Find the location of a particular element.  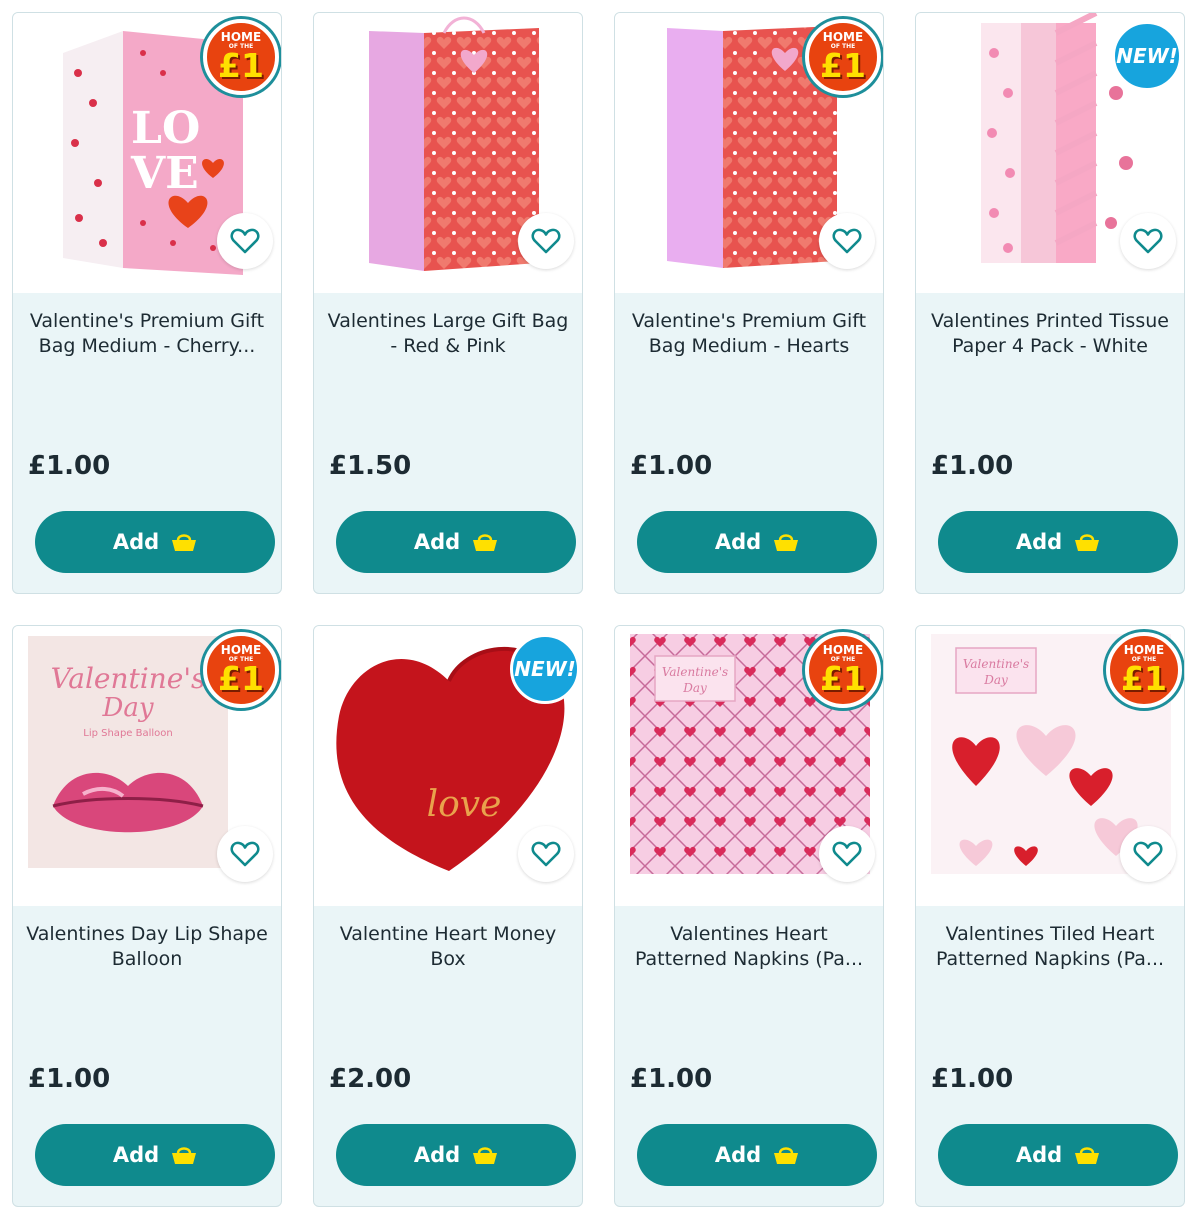

product-image: HOME OF THE £1 is located at coordinates (749, 153).